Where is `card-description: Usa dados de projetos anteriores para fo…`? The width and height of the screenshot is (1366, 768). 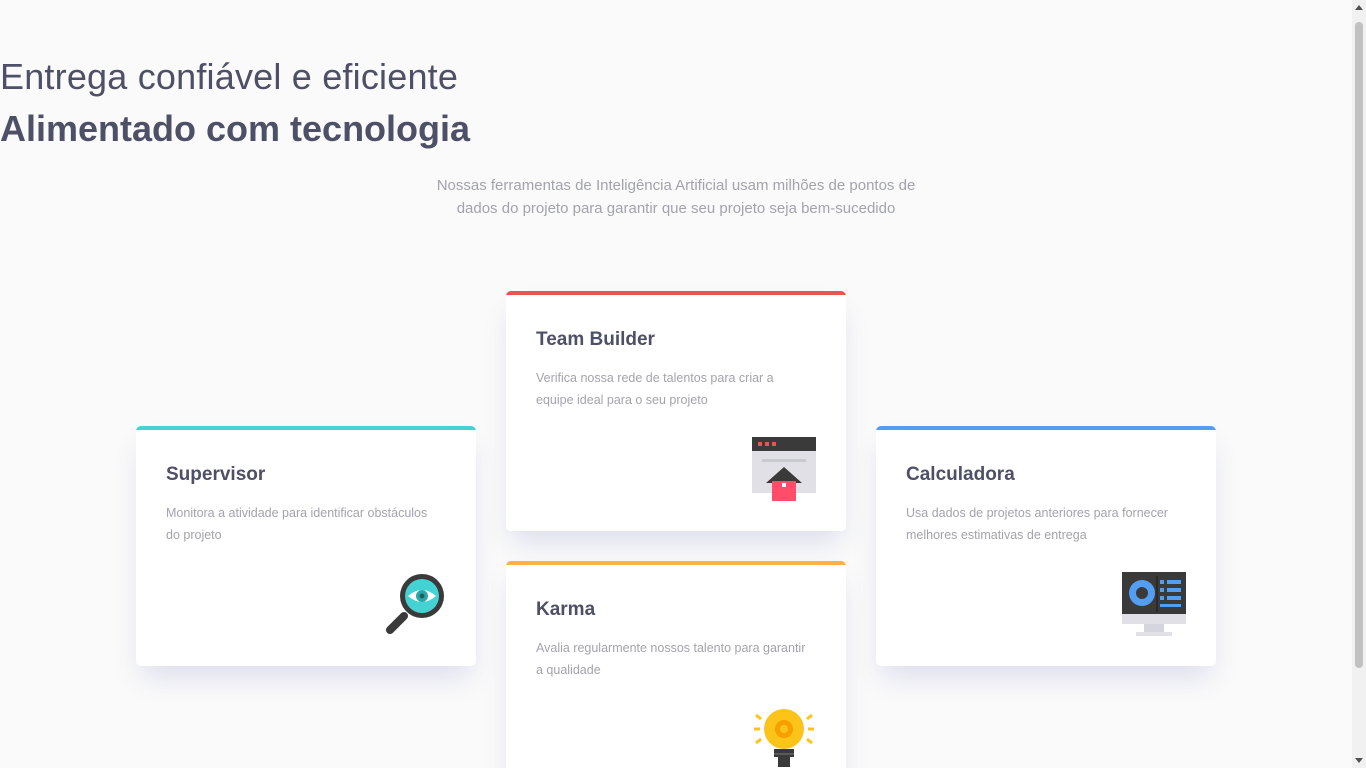 card-description: Usa dados de projetos anteriores para fo… is located at coordinates (1037, 524).